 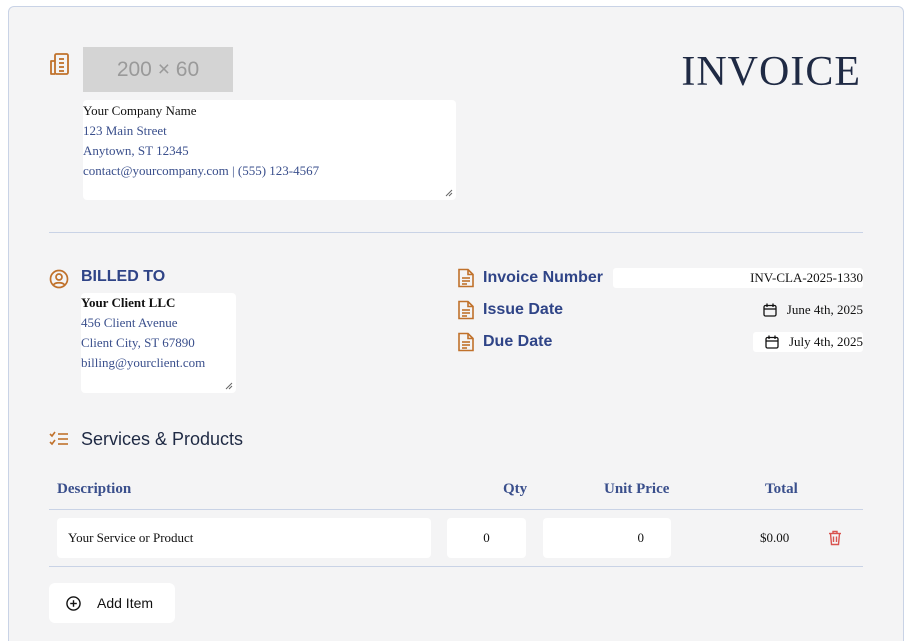 What do you see at coordinates (59, 279) in the screenshot?
I see `user-circle-icon` at bounding box center [59, 279].